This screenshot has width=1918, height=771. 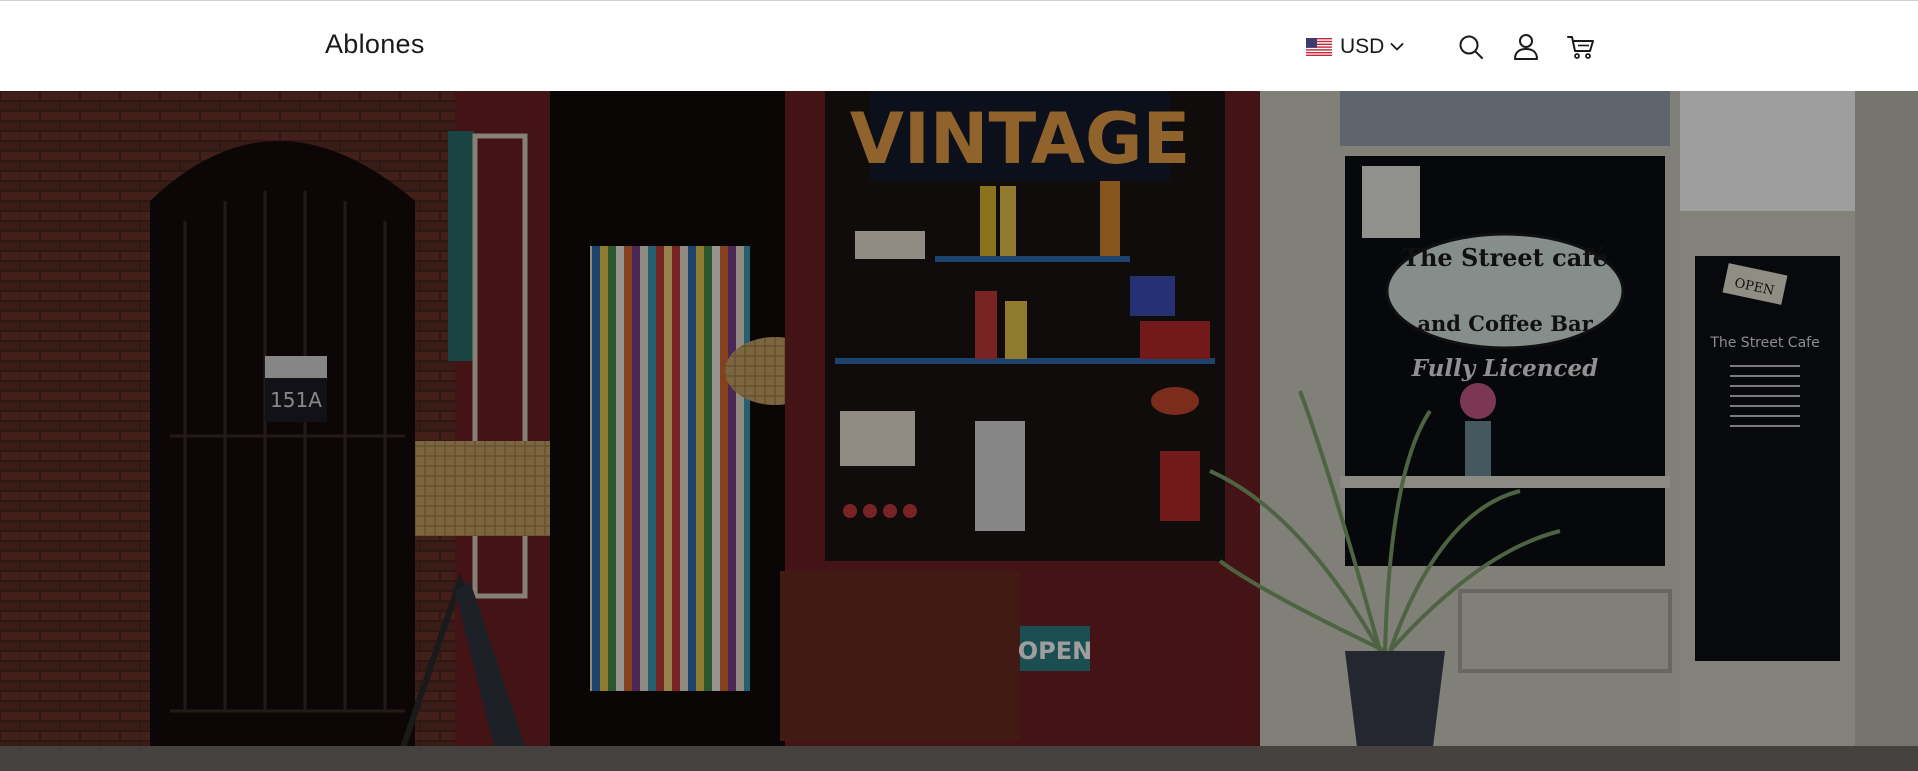 I want to click on search-icon, so click(x=1471, y=47).